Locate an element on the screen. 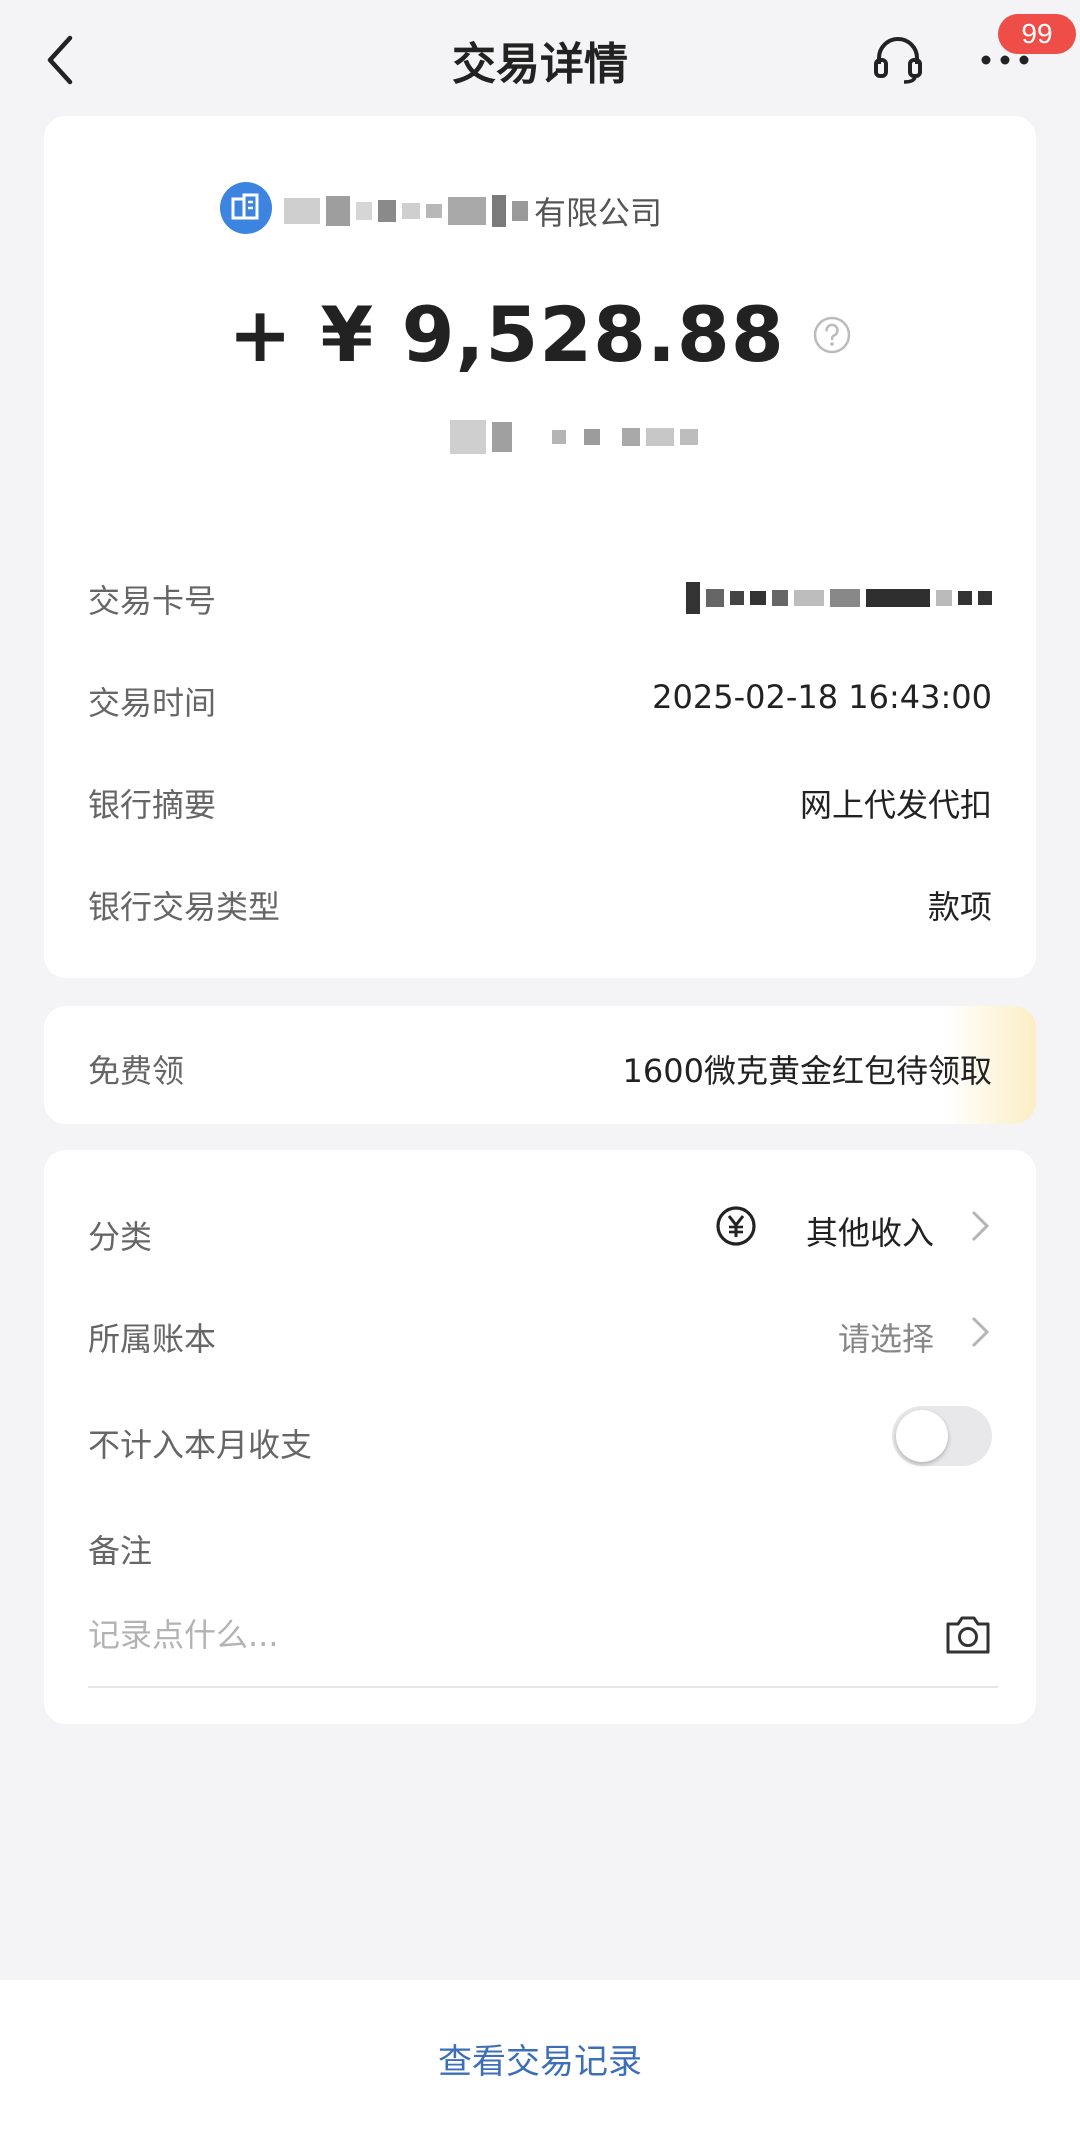 The width and height of the screenshot is (1080, 2139). ledger-value: 请选择 is located at coordinates (885, 1339).